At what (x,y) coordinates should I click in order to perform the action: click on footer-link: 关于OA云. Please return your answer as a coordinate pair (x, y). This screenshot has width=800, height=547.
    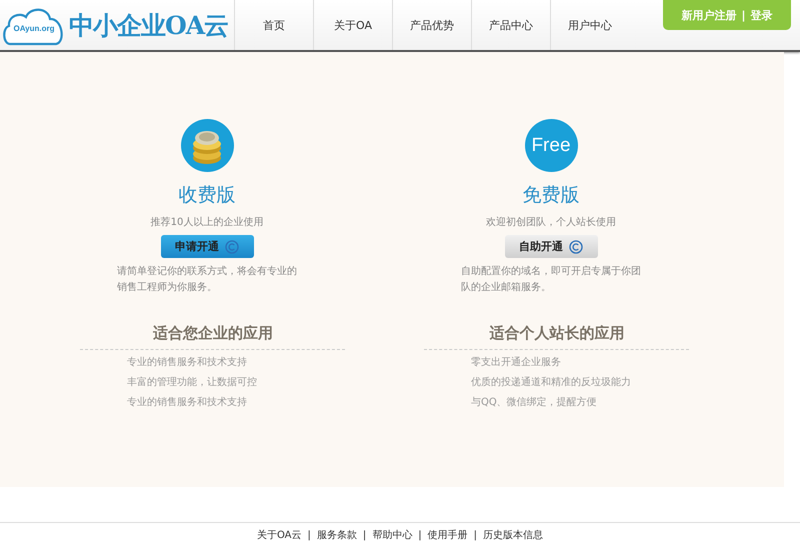
    Looking at the image, I should click on (279, 535).